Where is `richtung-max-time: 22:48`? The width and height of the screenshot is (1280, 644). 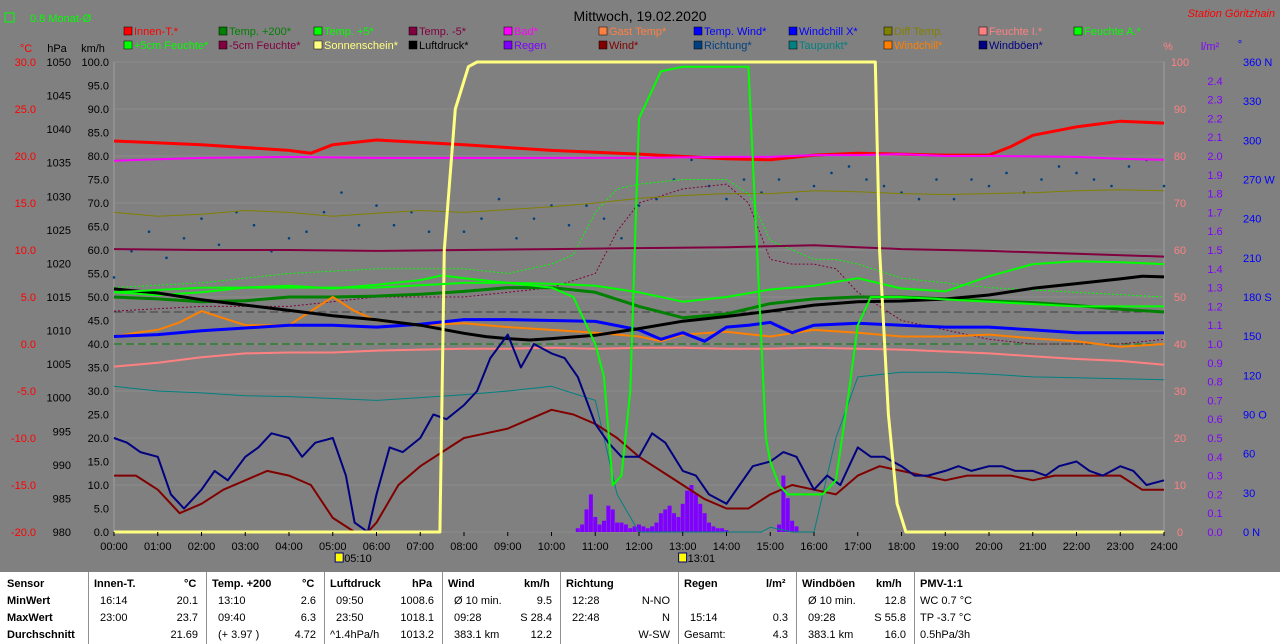
richtung-max-time: 22:48 is located at coordinates (586, 618).